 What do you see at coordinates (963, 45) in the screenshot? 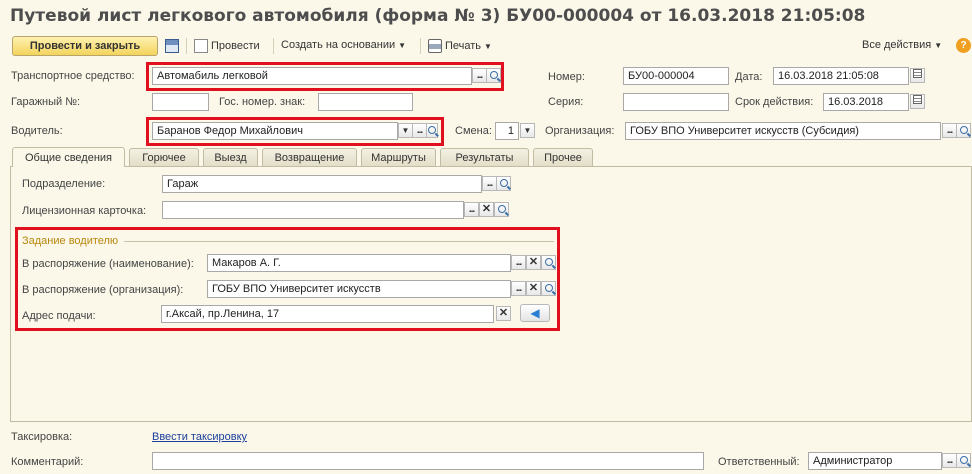
I see `help-icon: ?` at bounding box center [963, 45].